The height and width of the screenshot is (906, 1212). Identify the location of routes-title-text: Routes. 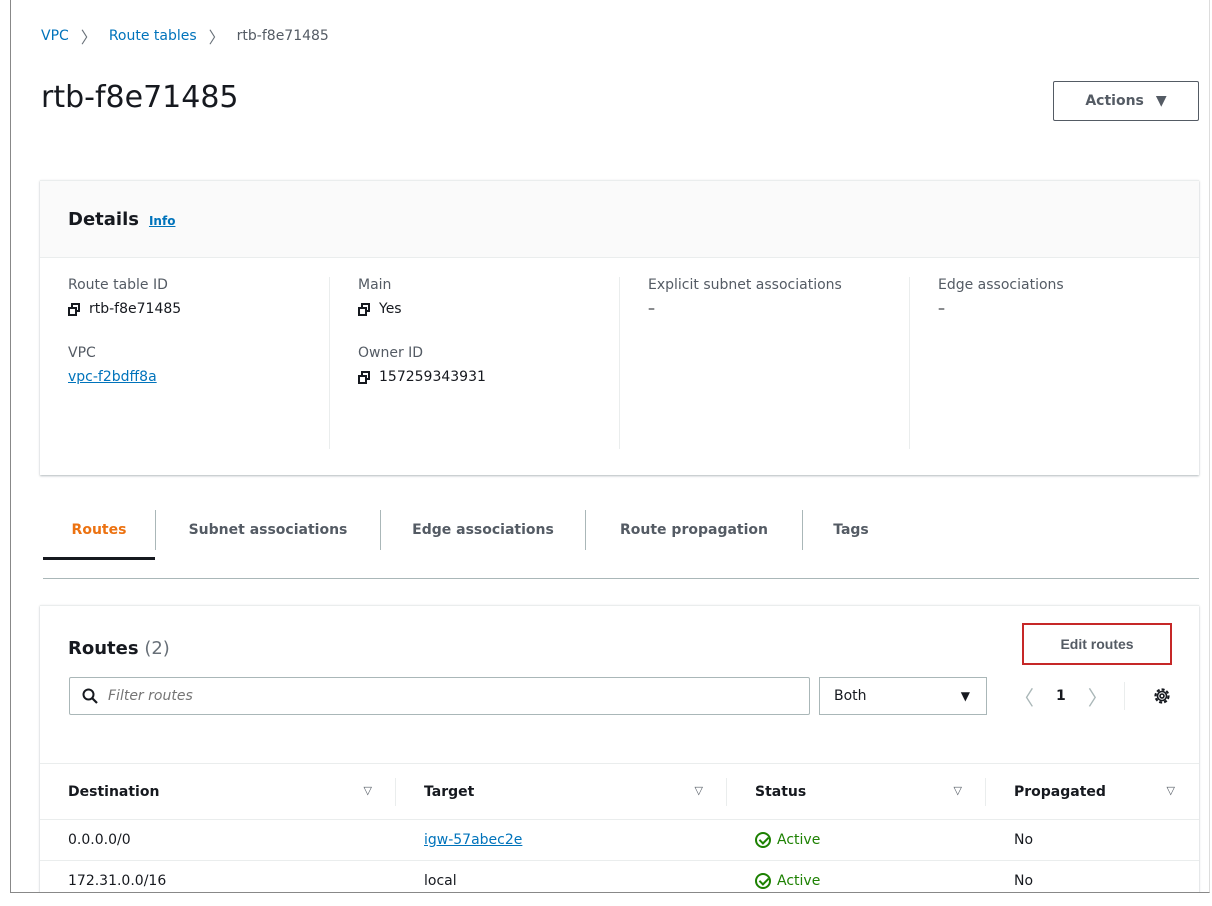
(103, 648).